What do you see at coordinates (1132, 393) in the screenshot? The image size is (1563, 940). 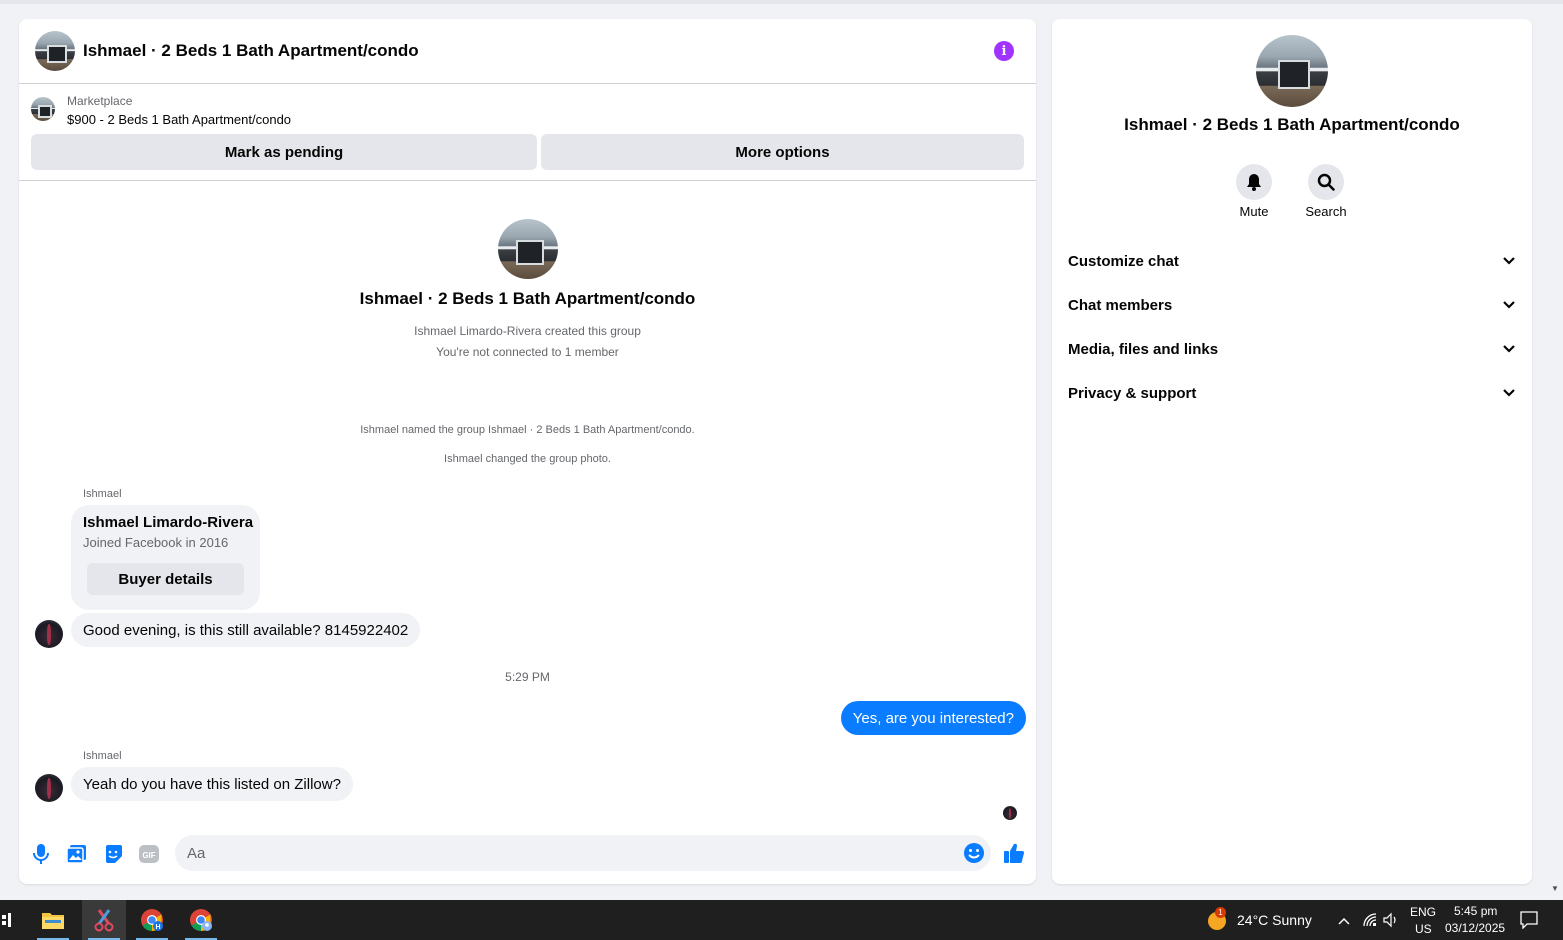 I see `section-label: Privacy & support` at bounding box center [1132, 393].